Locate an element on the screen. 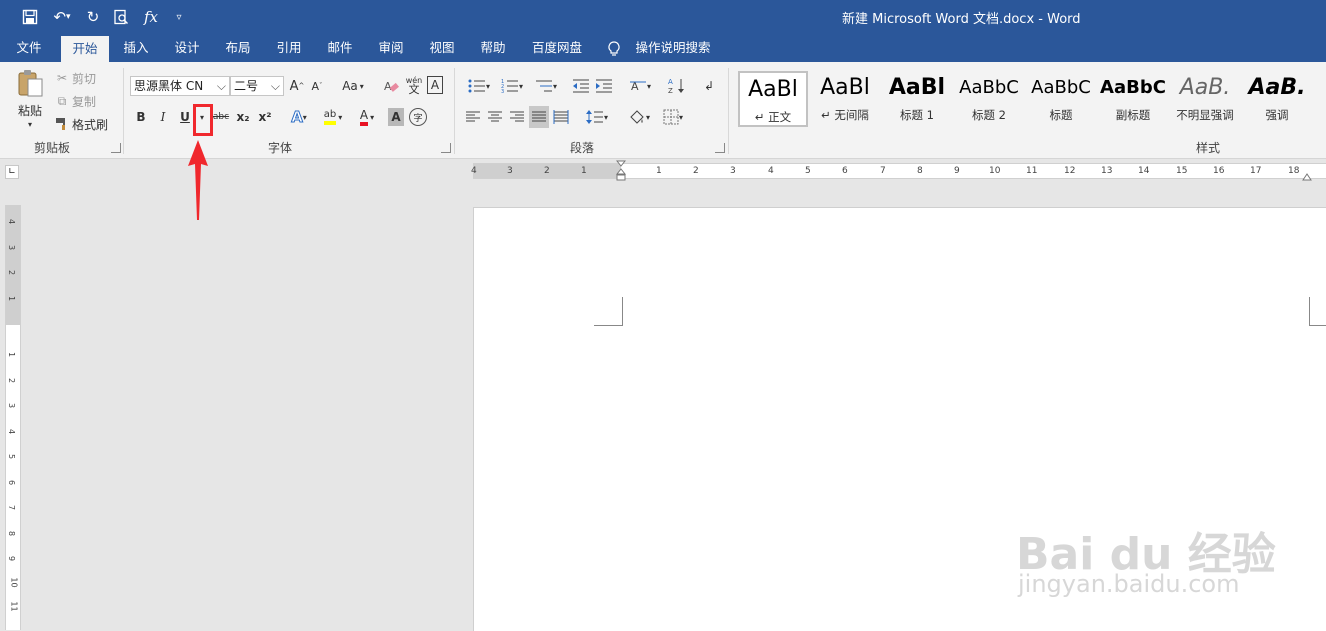 This screenshot has height=631, width=1326. italic-button: I is located at coordinates (163, 117).